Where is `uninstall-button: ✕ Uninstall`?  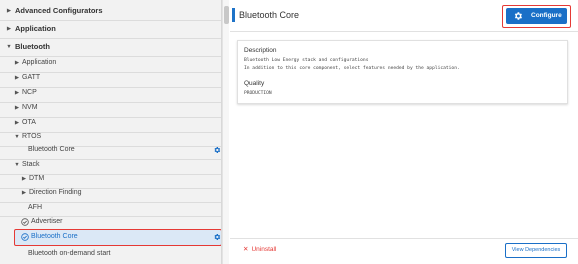
uninstall-button: ✕ Uninstall is located at coordinates (259, 250).